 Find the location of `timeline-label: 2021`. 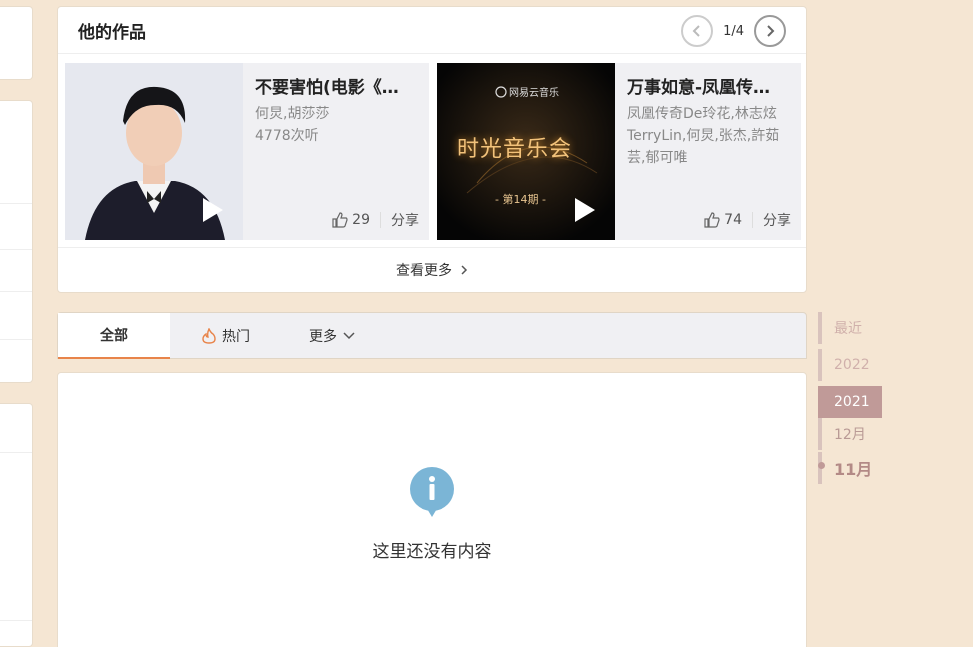

timeline-label: 2021 is located at coordinates (852, 402).